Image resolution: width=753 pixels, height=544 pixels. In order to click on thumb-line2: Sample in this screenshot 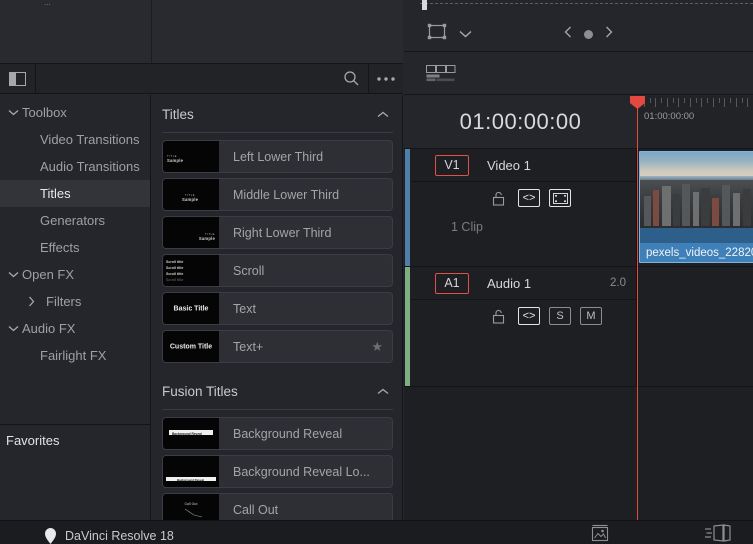, I will do `click(190, 200)`.